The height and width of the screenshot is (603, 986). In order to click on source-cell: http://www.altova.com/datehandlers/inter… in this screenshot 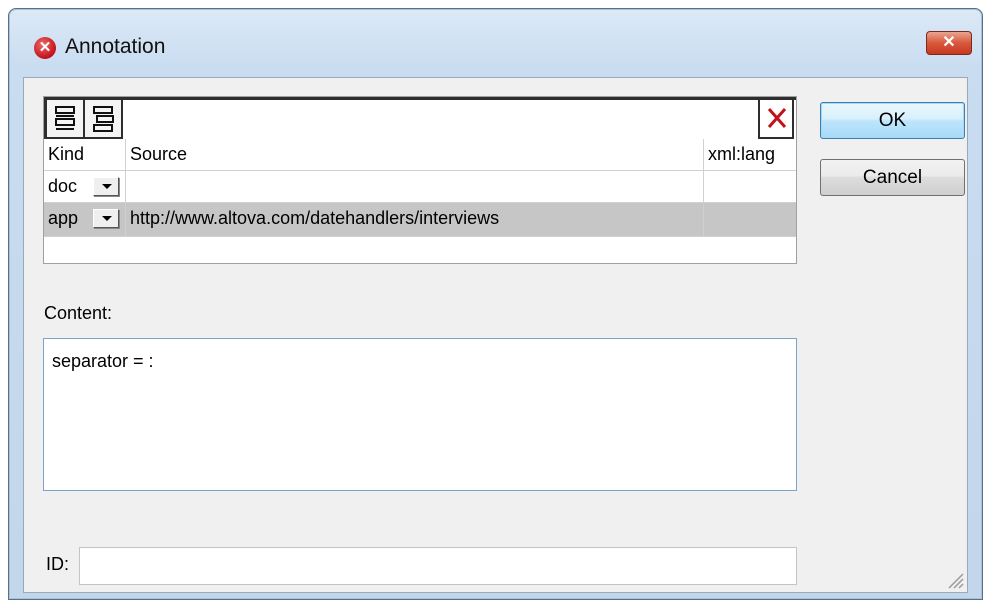, I will do `click(415, 219)`.